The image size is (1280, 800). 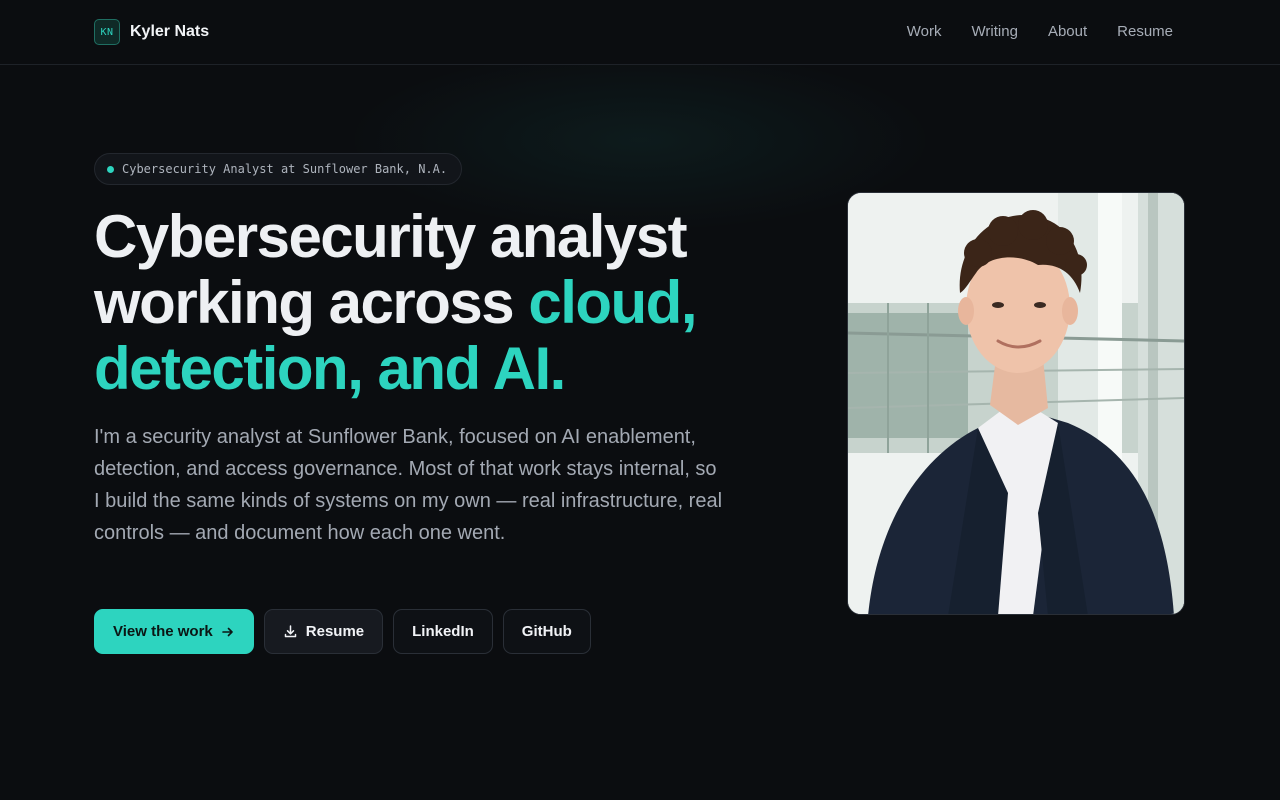 I want to click on resume-label: Resume, so click(x=335, y=631).